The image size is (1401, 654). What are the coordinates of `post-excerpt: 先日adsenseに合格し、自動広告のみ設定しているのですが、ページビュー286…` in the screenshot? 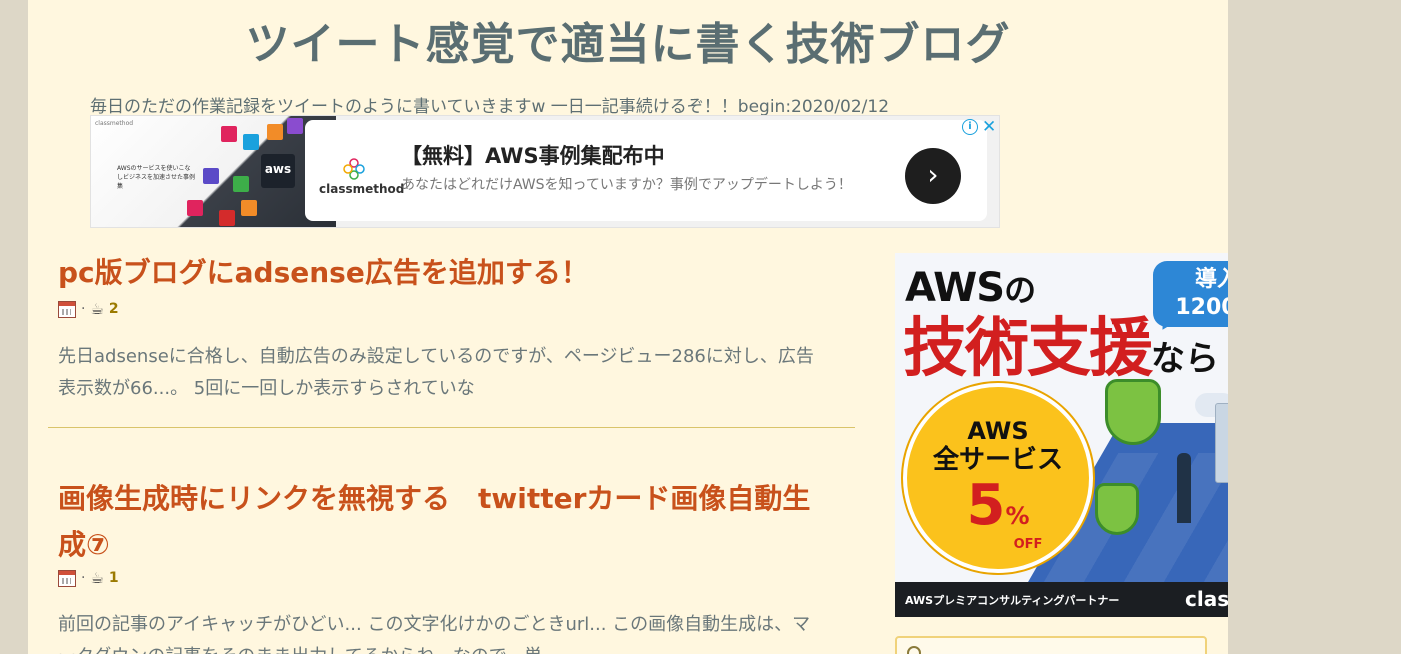 It's located at (436, 372).